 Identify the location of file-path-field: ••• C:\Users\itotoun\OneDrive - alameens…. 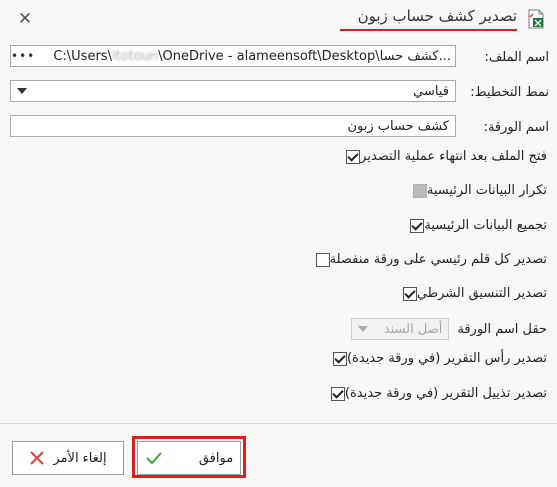
(233, 56).